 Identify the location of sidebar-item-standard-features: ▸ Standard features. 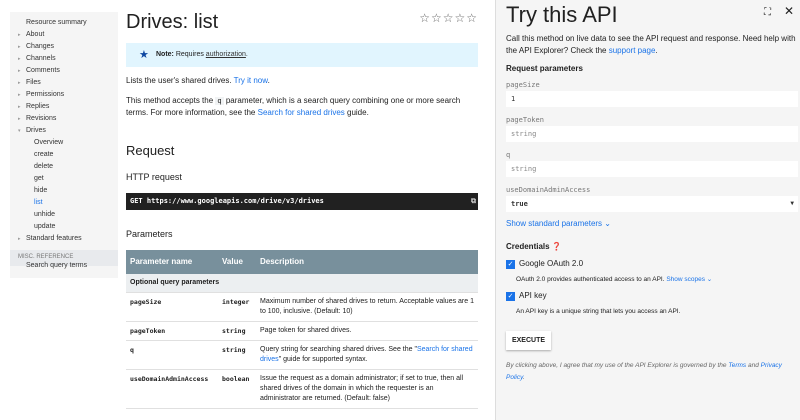
(46, 239).